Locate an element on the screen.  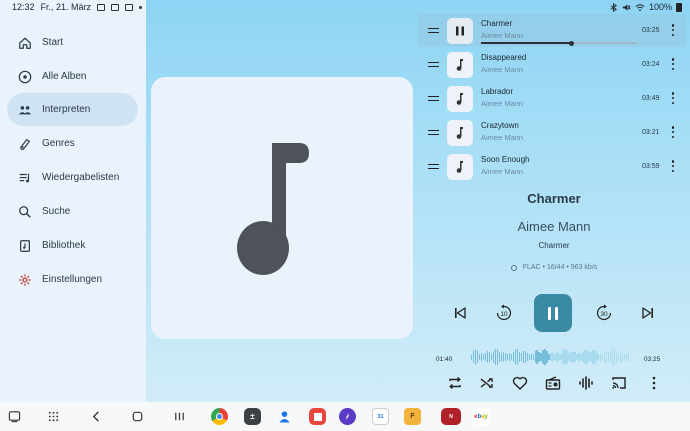
sidebar-item-einstellungen: Einstellungen is located at coordinates (72, 279).